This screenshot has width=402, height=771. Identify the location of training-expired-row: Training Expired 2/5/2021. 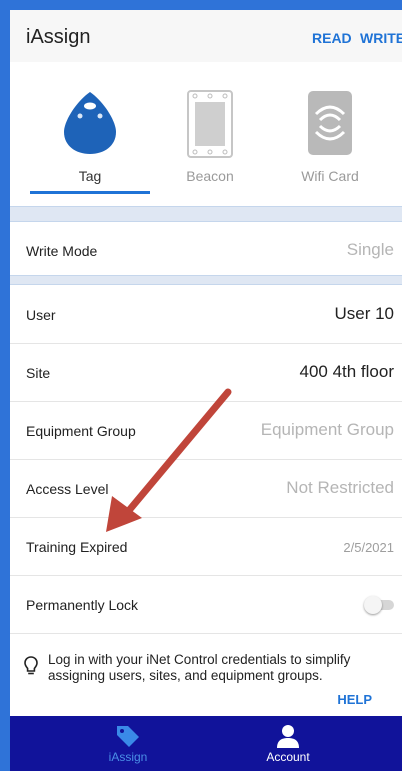
(206, 547).